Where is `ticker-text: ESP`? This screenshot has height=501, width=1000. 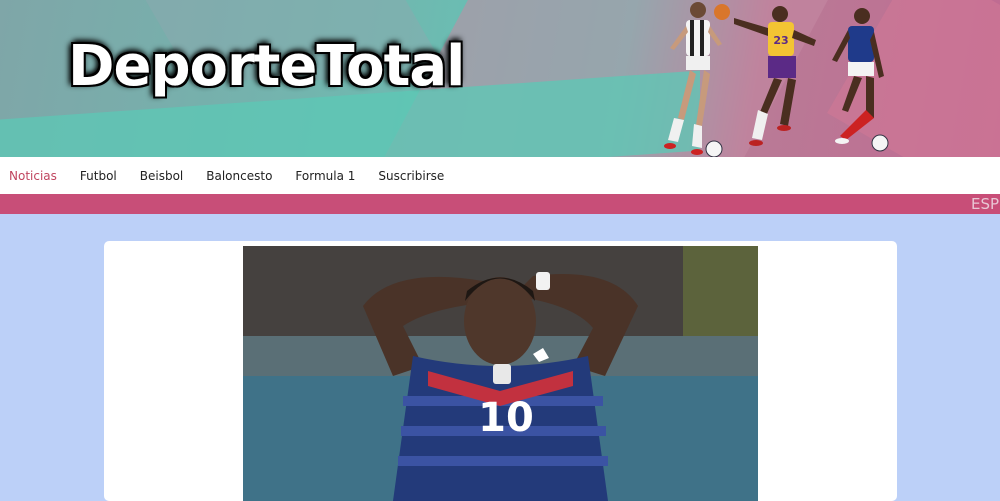 ticker-text: ESP is located at coordinates (985, 204).